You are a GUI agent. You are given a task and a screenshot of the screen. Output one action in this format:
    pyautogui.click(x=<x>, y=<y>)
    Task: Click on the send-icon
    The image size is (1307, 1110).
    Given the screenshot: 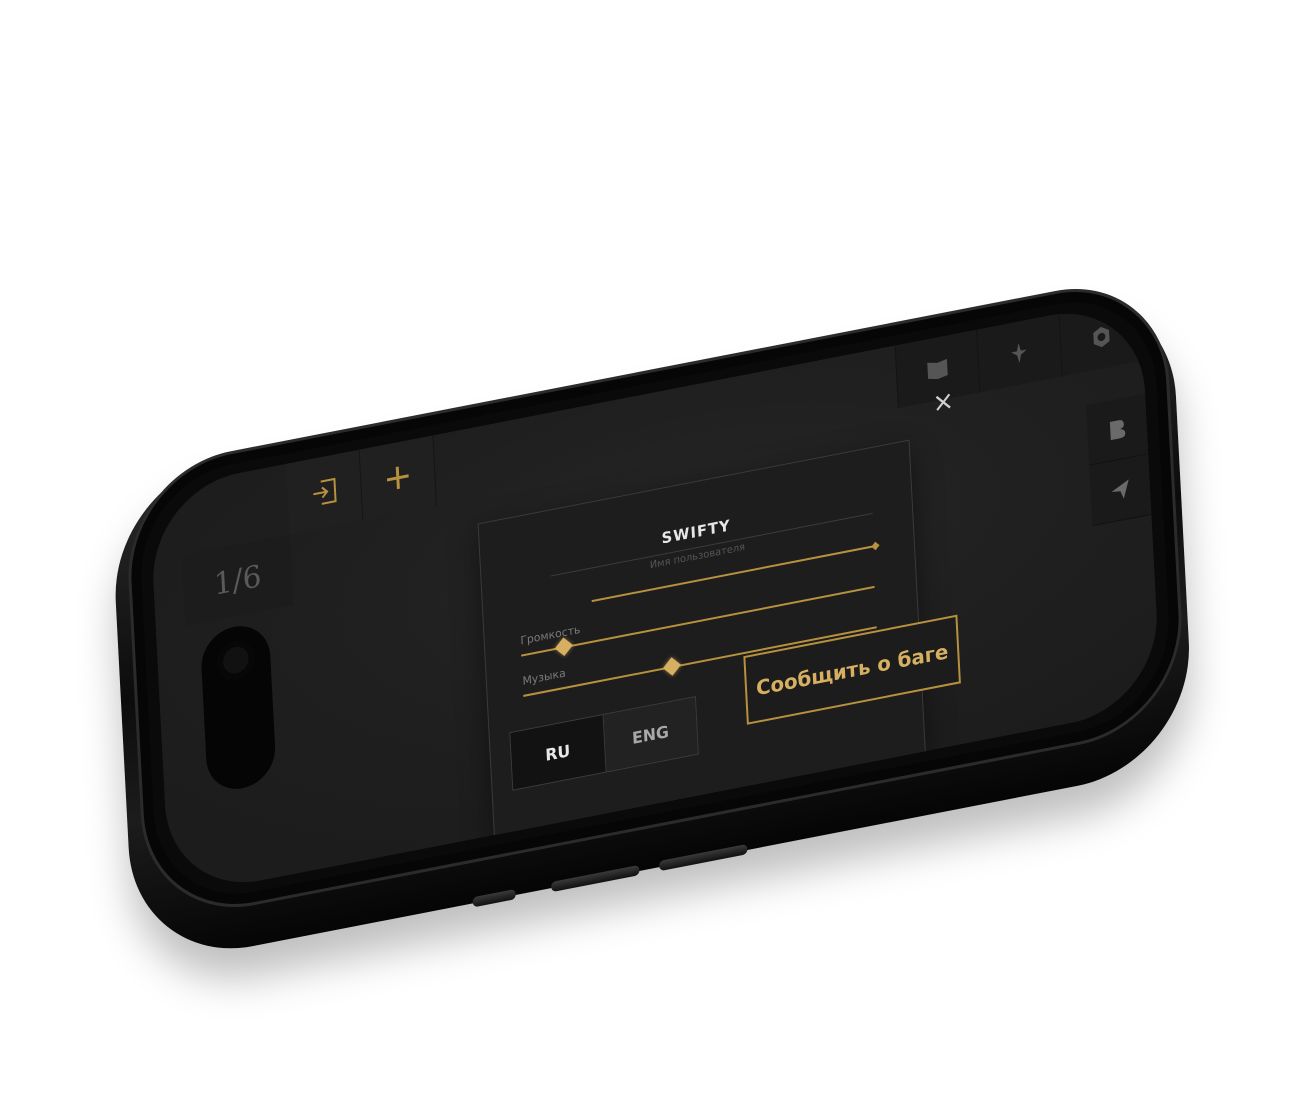 What is the action you would take?
    pyautogui.click(x=1120, y=488)
    